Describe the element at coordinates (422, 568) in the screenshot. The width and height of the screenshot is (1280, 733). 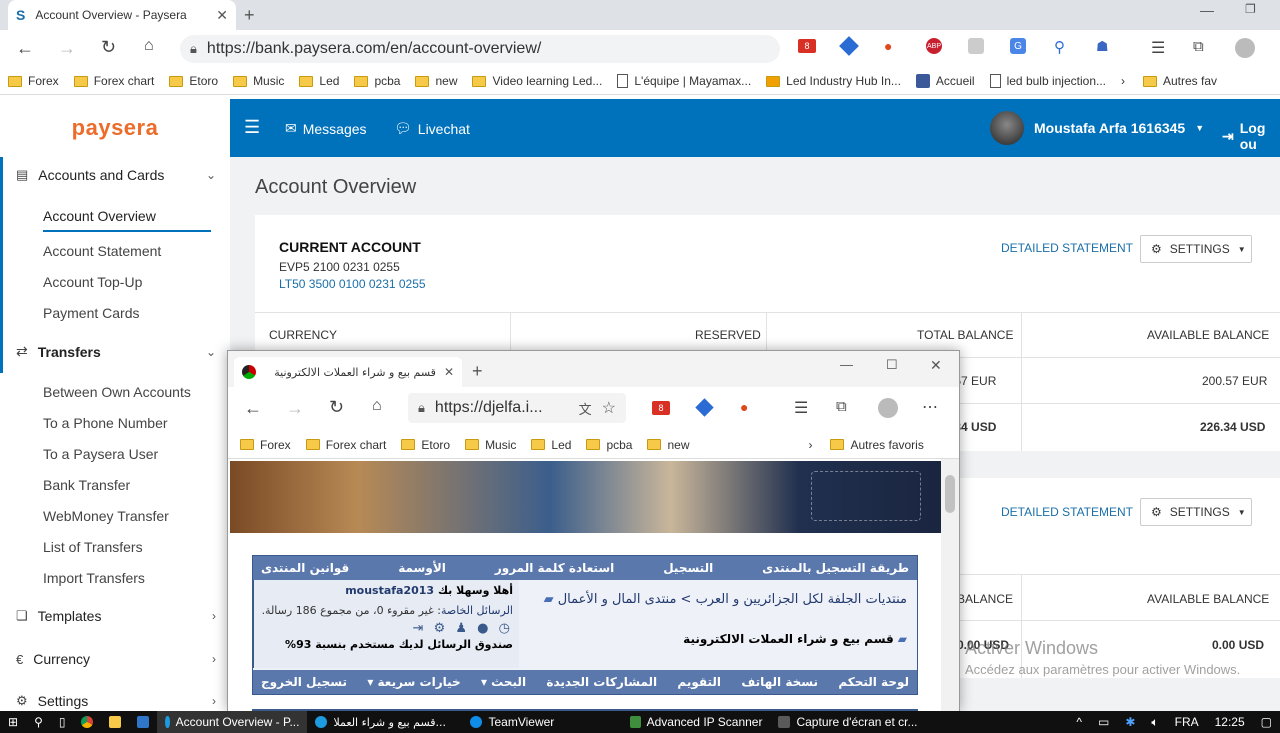
I see `link-badges: الأوسمة` at that location.